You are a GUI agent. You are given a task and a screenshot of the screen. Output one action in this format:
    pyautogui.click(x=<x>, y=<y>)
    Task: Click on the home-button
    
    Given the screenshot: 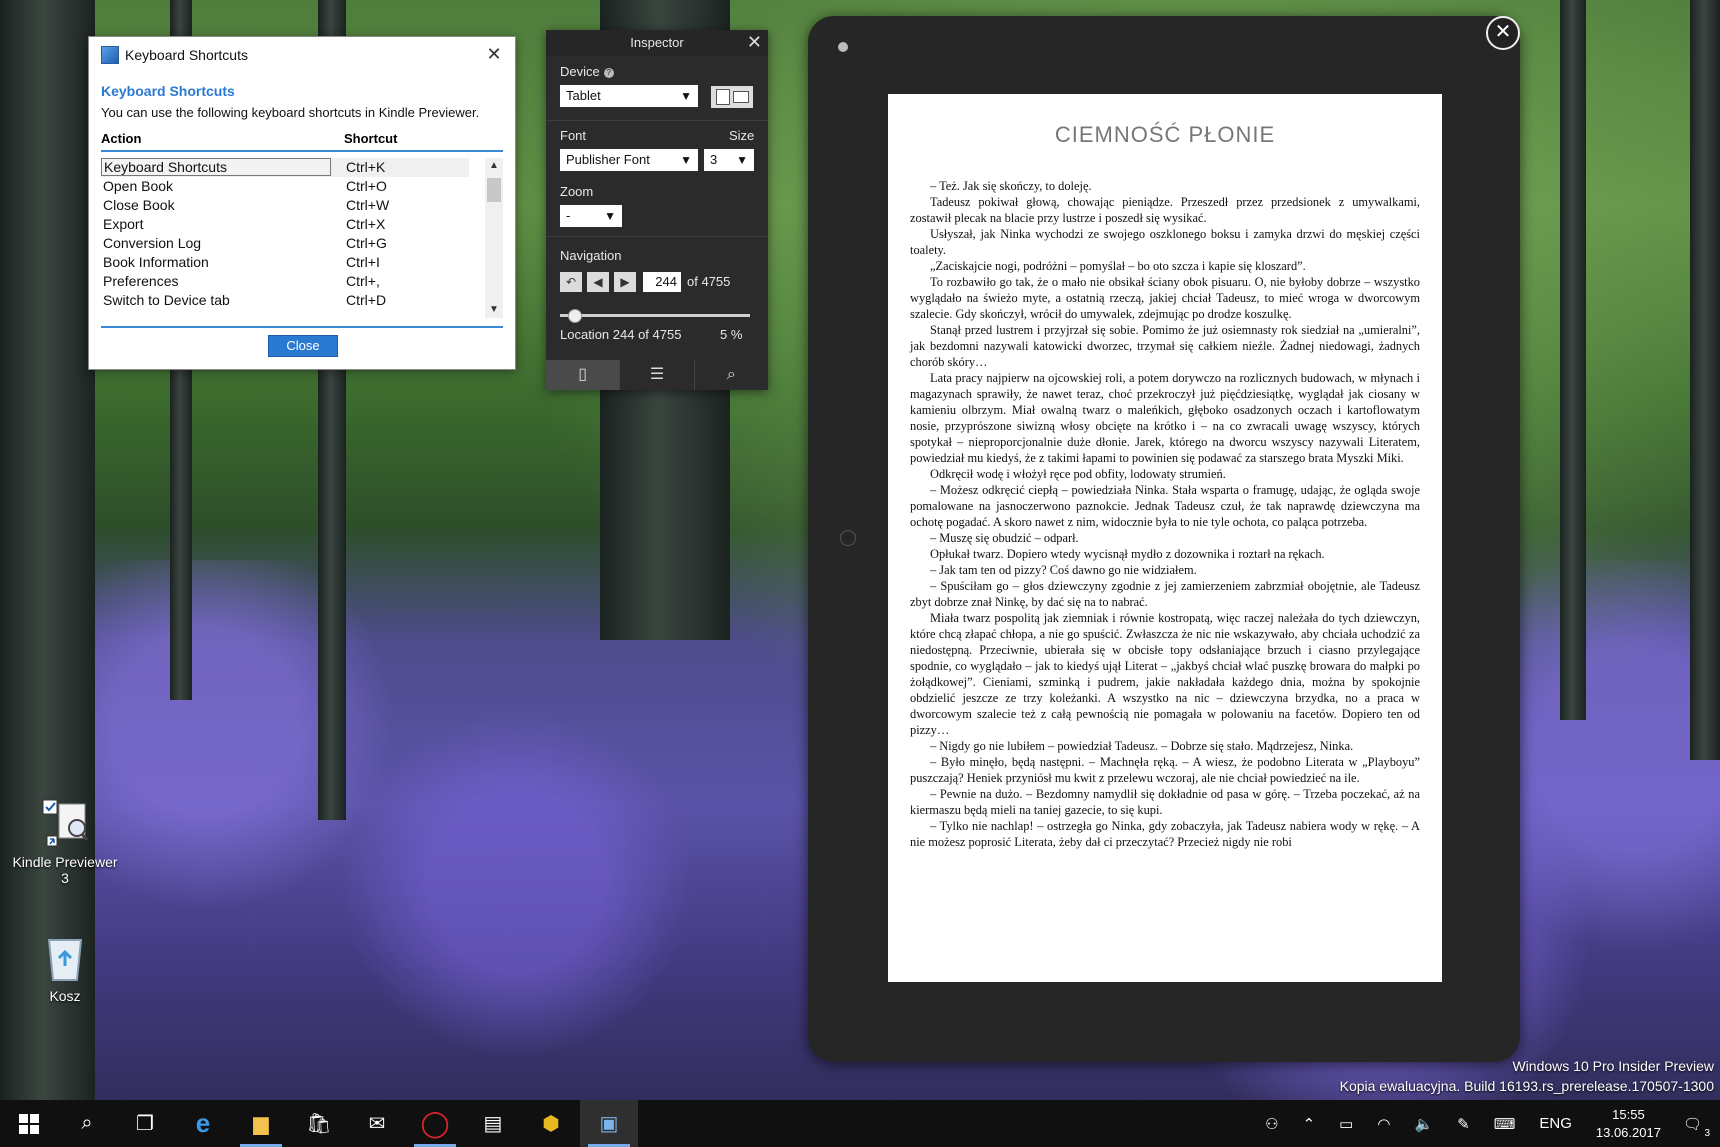 What is the action you would take?
    pyautogui.click(x=848, y=538)
    